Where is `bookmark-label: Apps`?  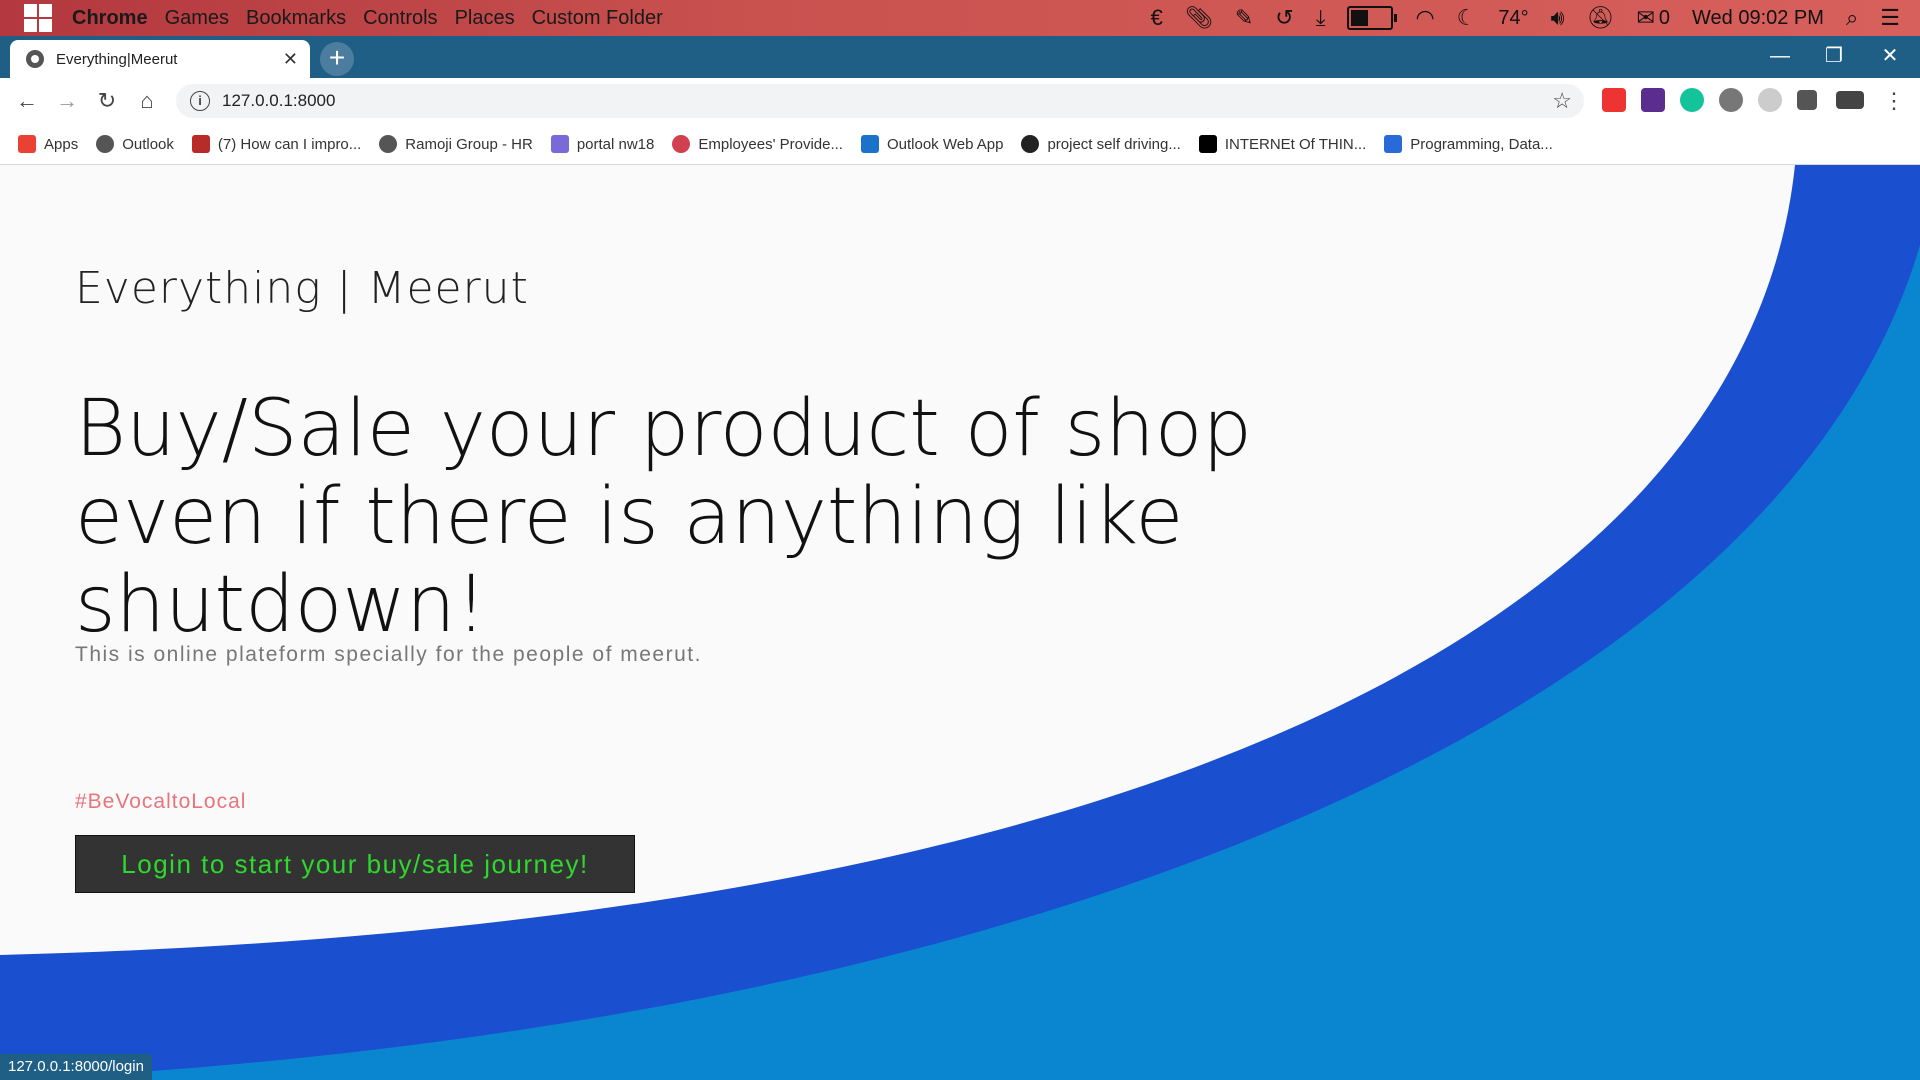
bookmark-label: Apps is located at coordinates (61, 144).